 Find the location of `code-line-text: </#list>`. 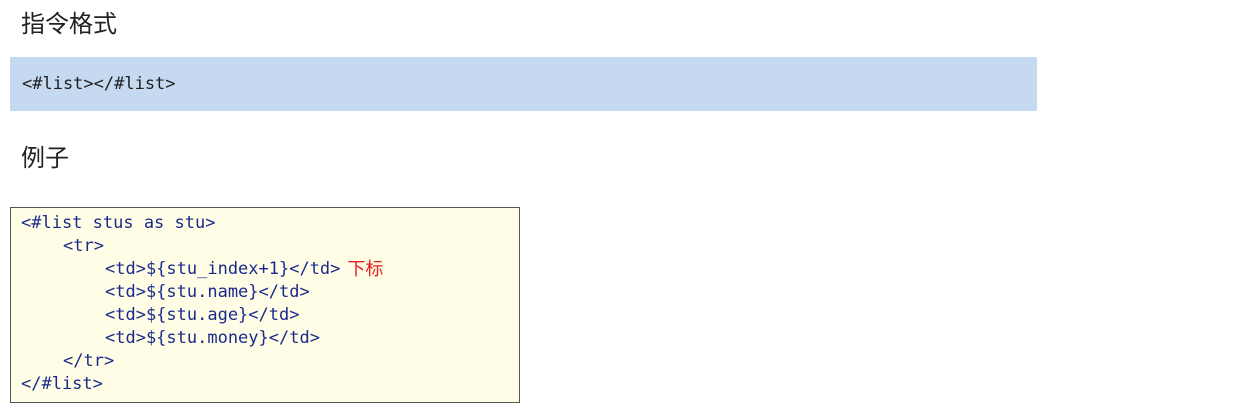

code-line-text: </#list> is located at coordinates (62, 384).